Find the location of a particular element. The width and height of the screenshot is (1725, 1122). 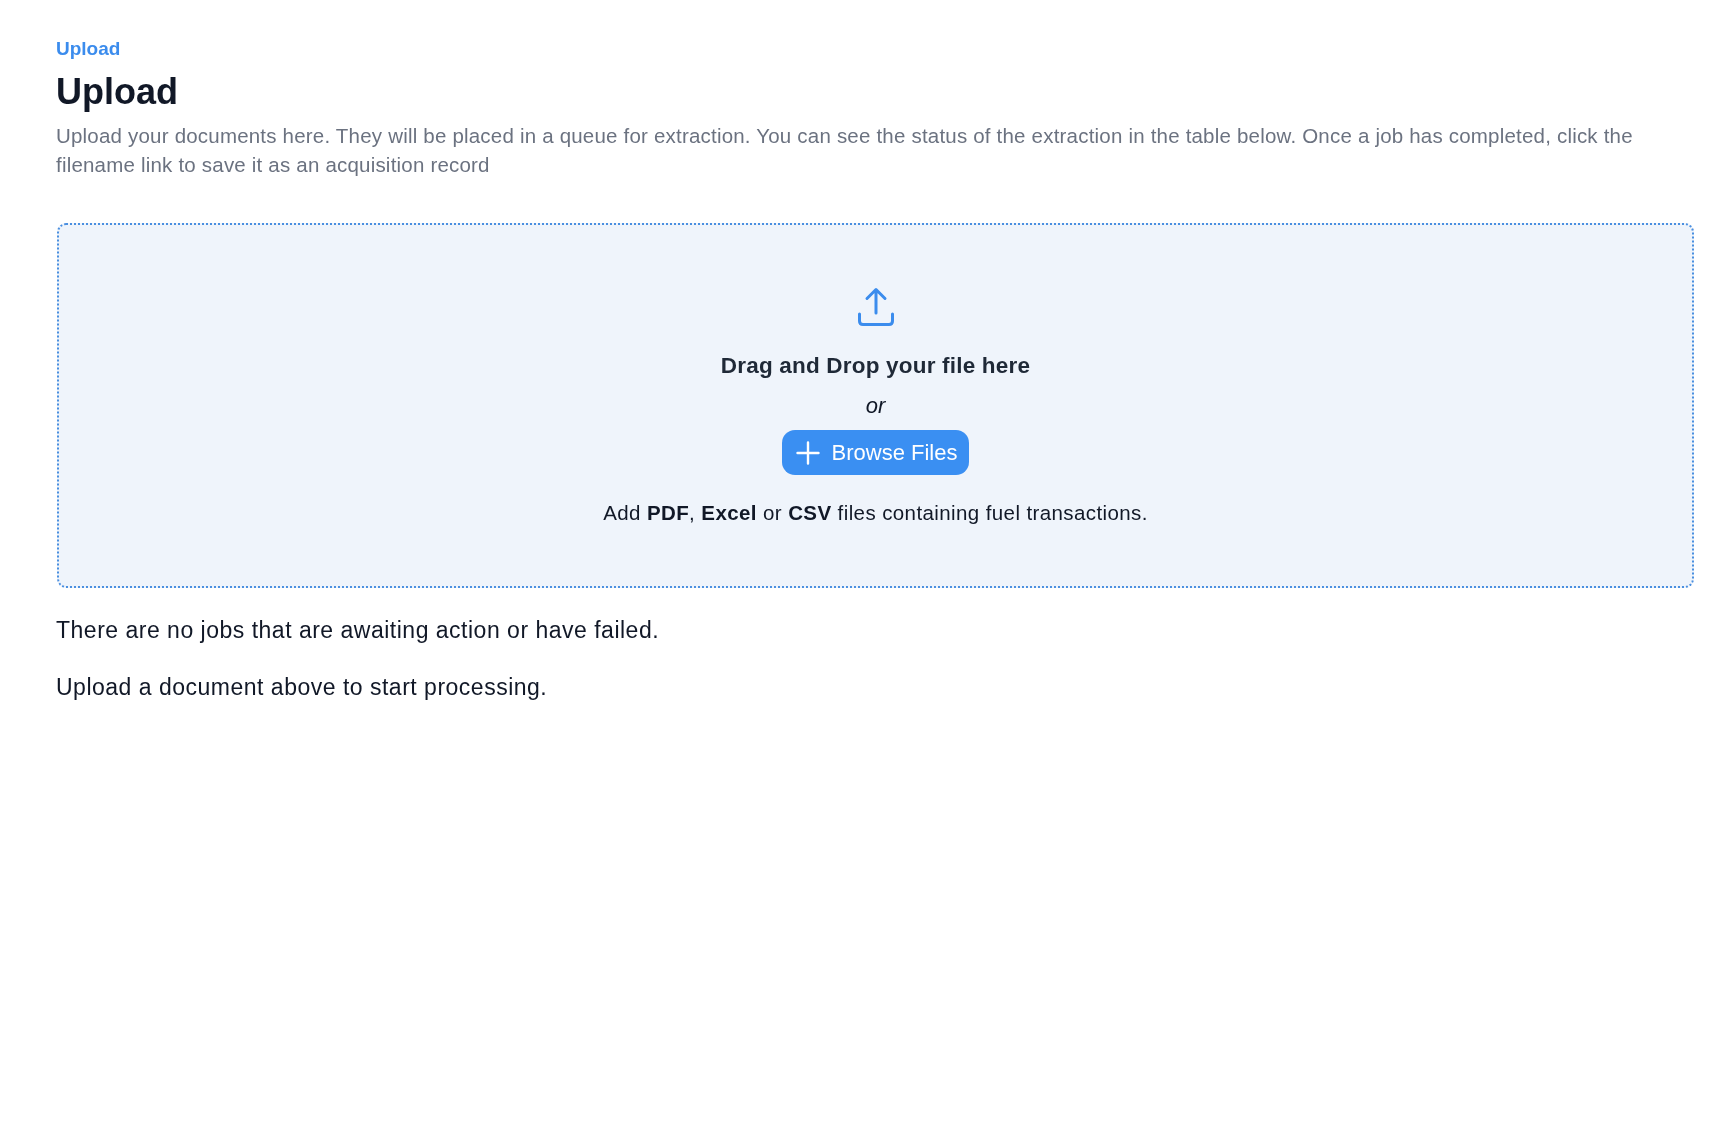

browse-files-button: Browse Files is located at coordinates (875, 453).